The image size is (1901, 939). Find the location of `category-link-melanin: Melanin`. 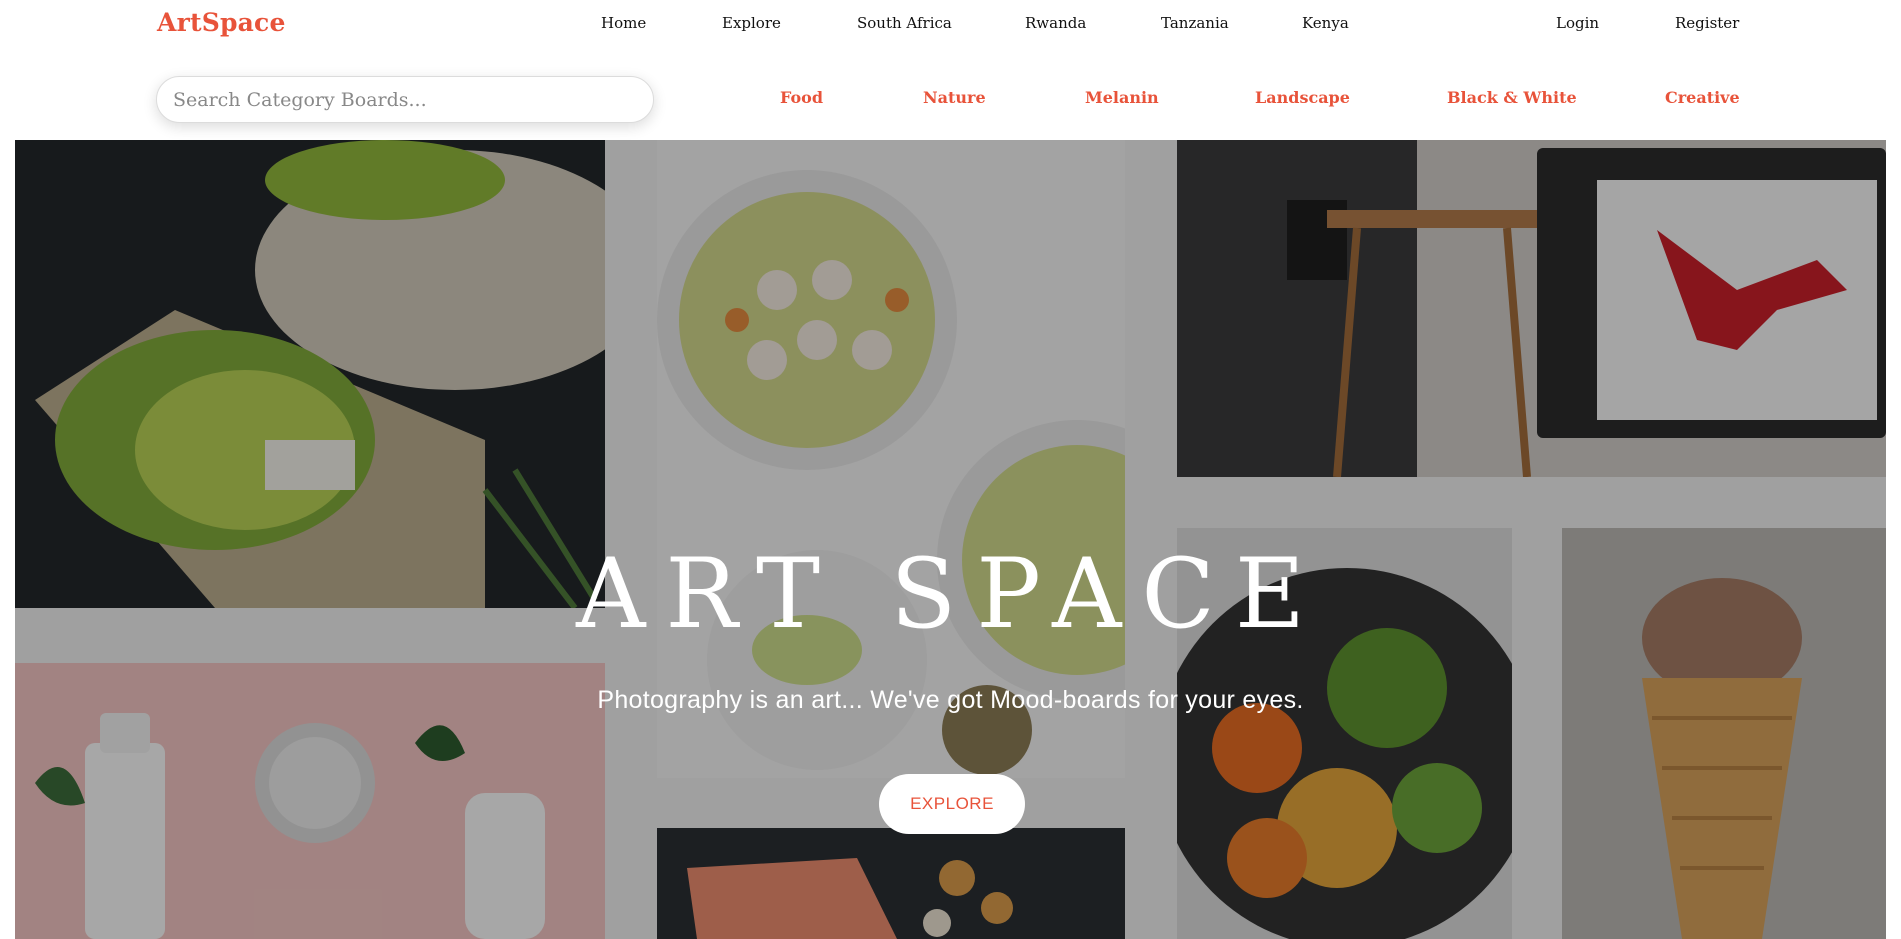

category-link-melanin: Melanin is located at coordinates (1122, 97).